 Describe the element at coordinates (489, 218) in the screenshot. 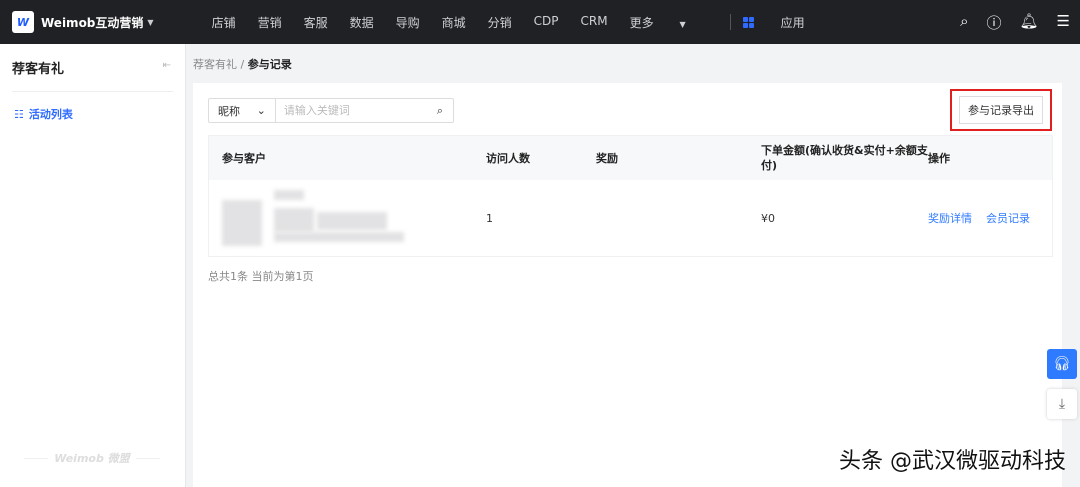

I see `cell-visits: 1` at that location.